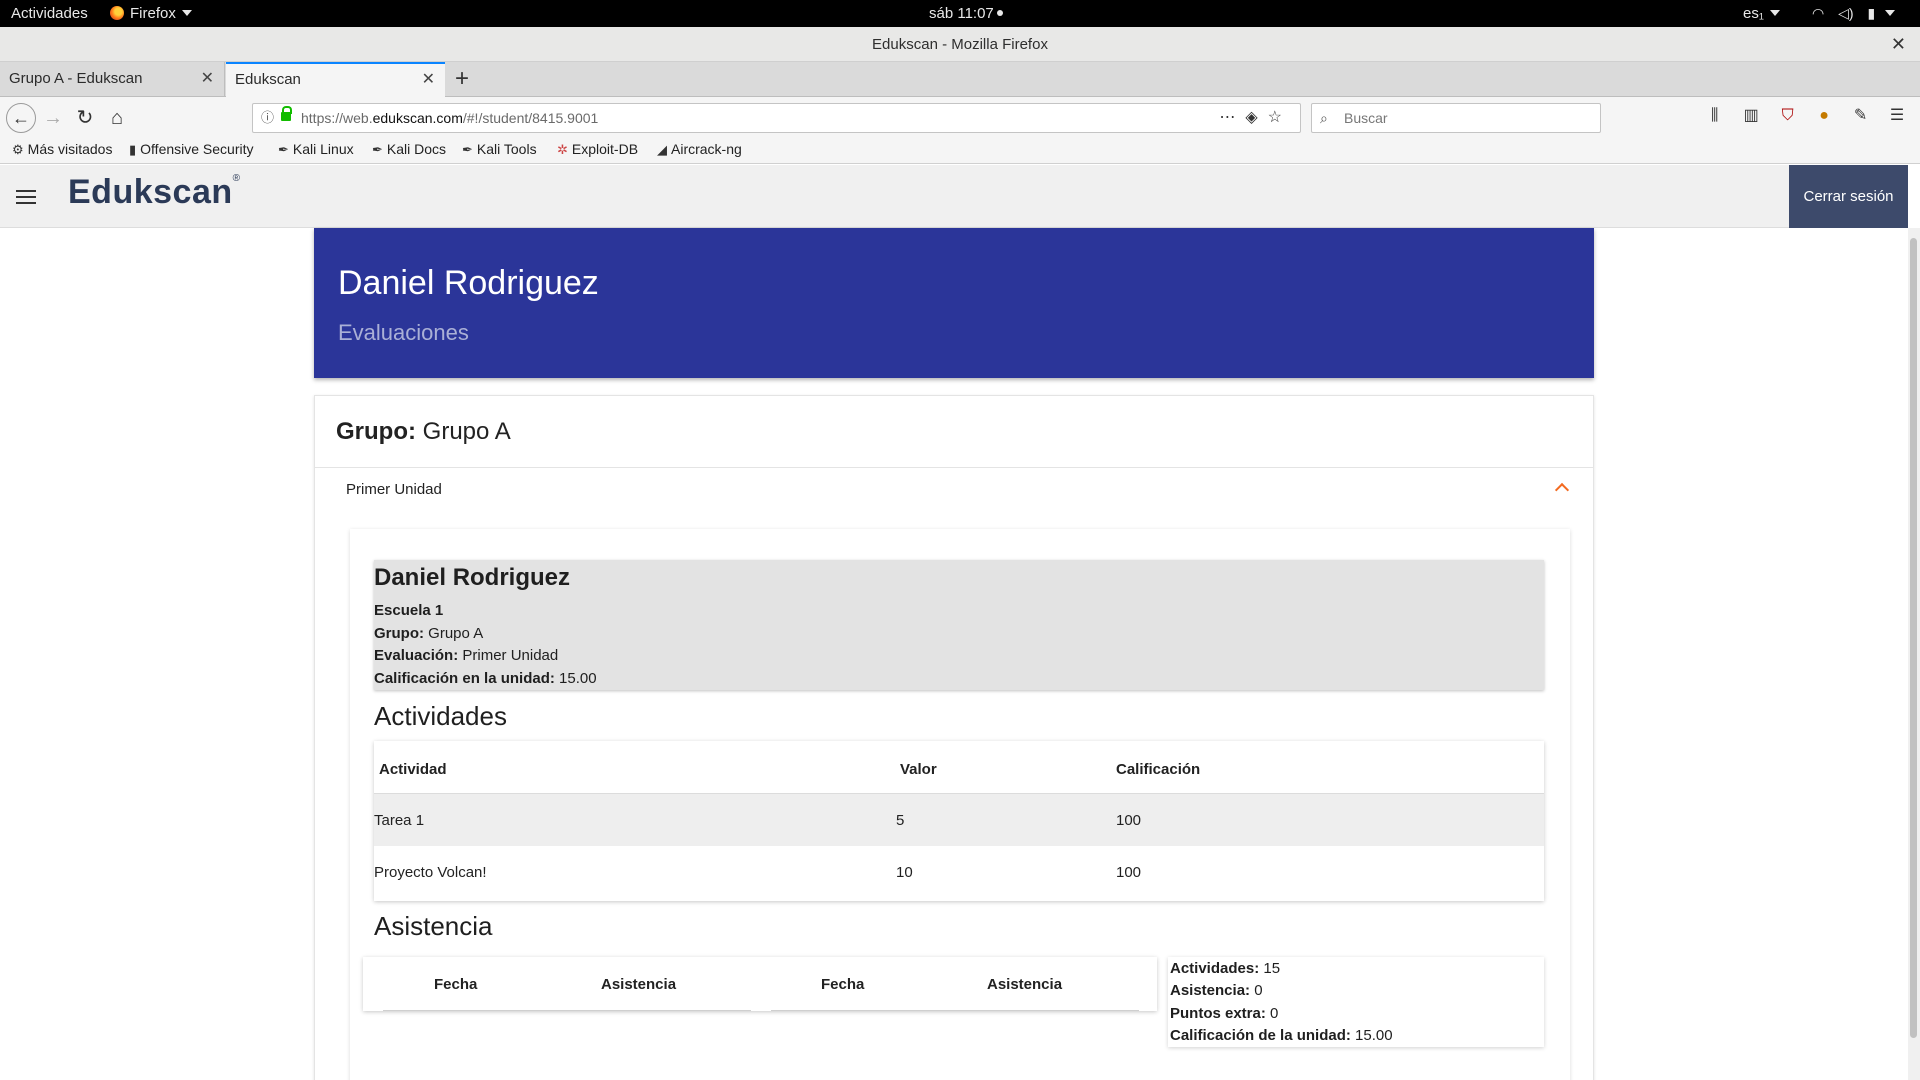 The height and width of the screenshot is (1080, 1920). Describe the element at coordinates (954, 303) in the screenshot. I see `student-hero-banner: Daniel Rodriguez Evaluaciones` at that location.